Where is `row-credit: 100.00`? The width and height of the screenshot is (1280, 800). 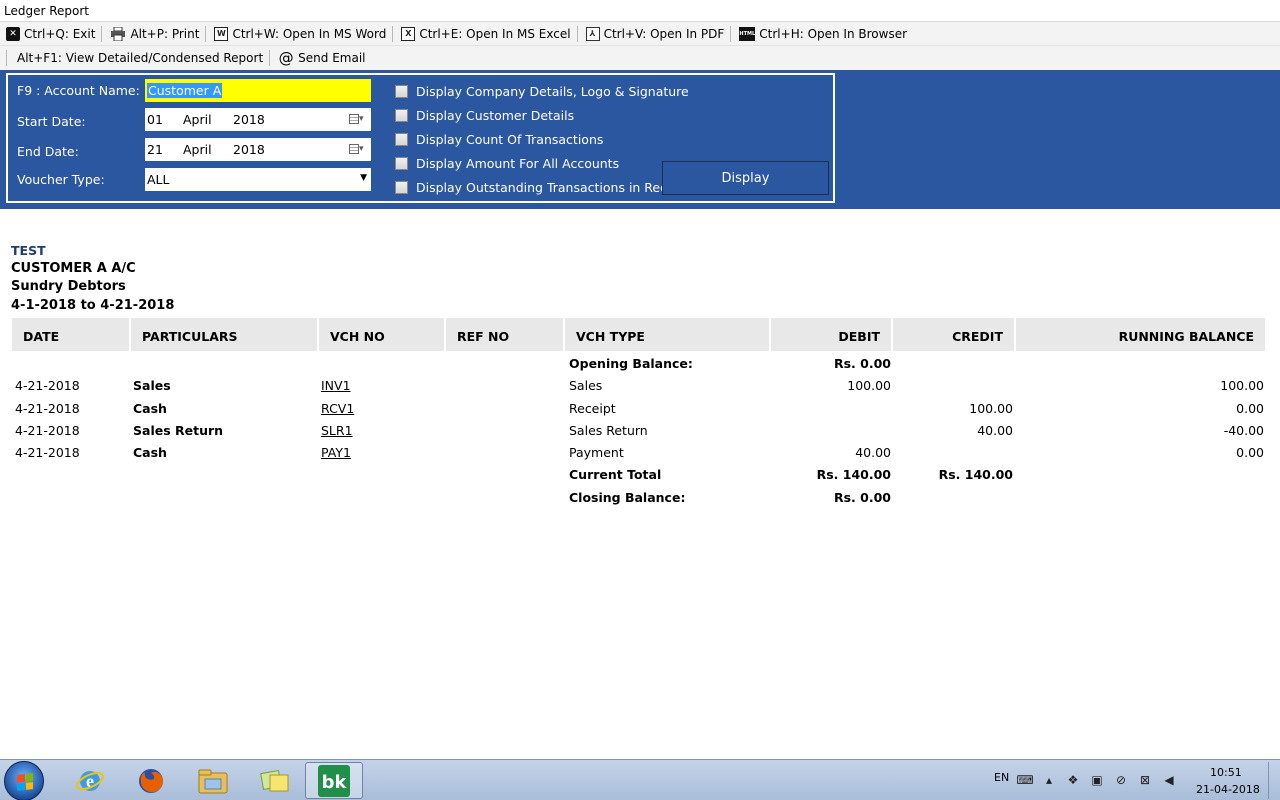 row-credit: 100.00 is located at coordinates (991, 408).